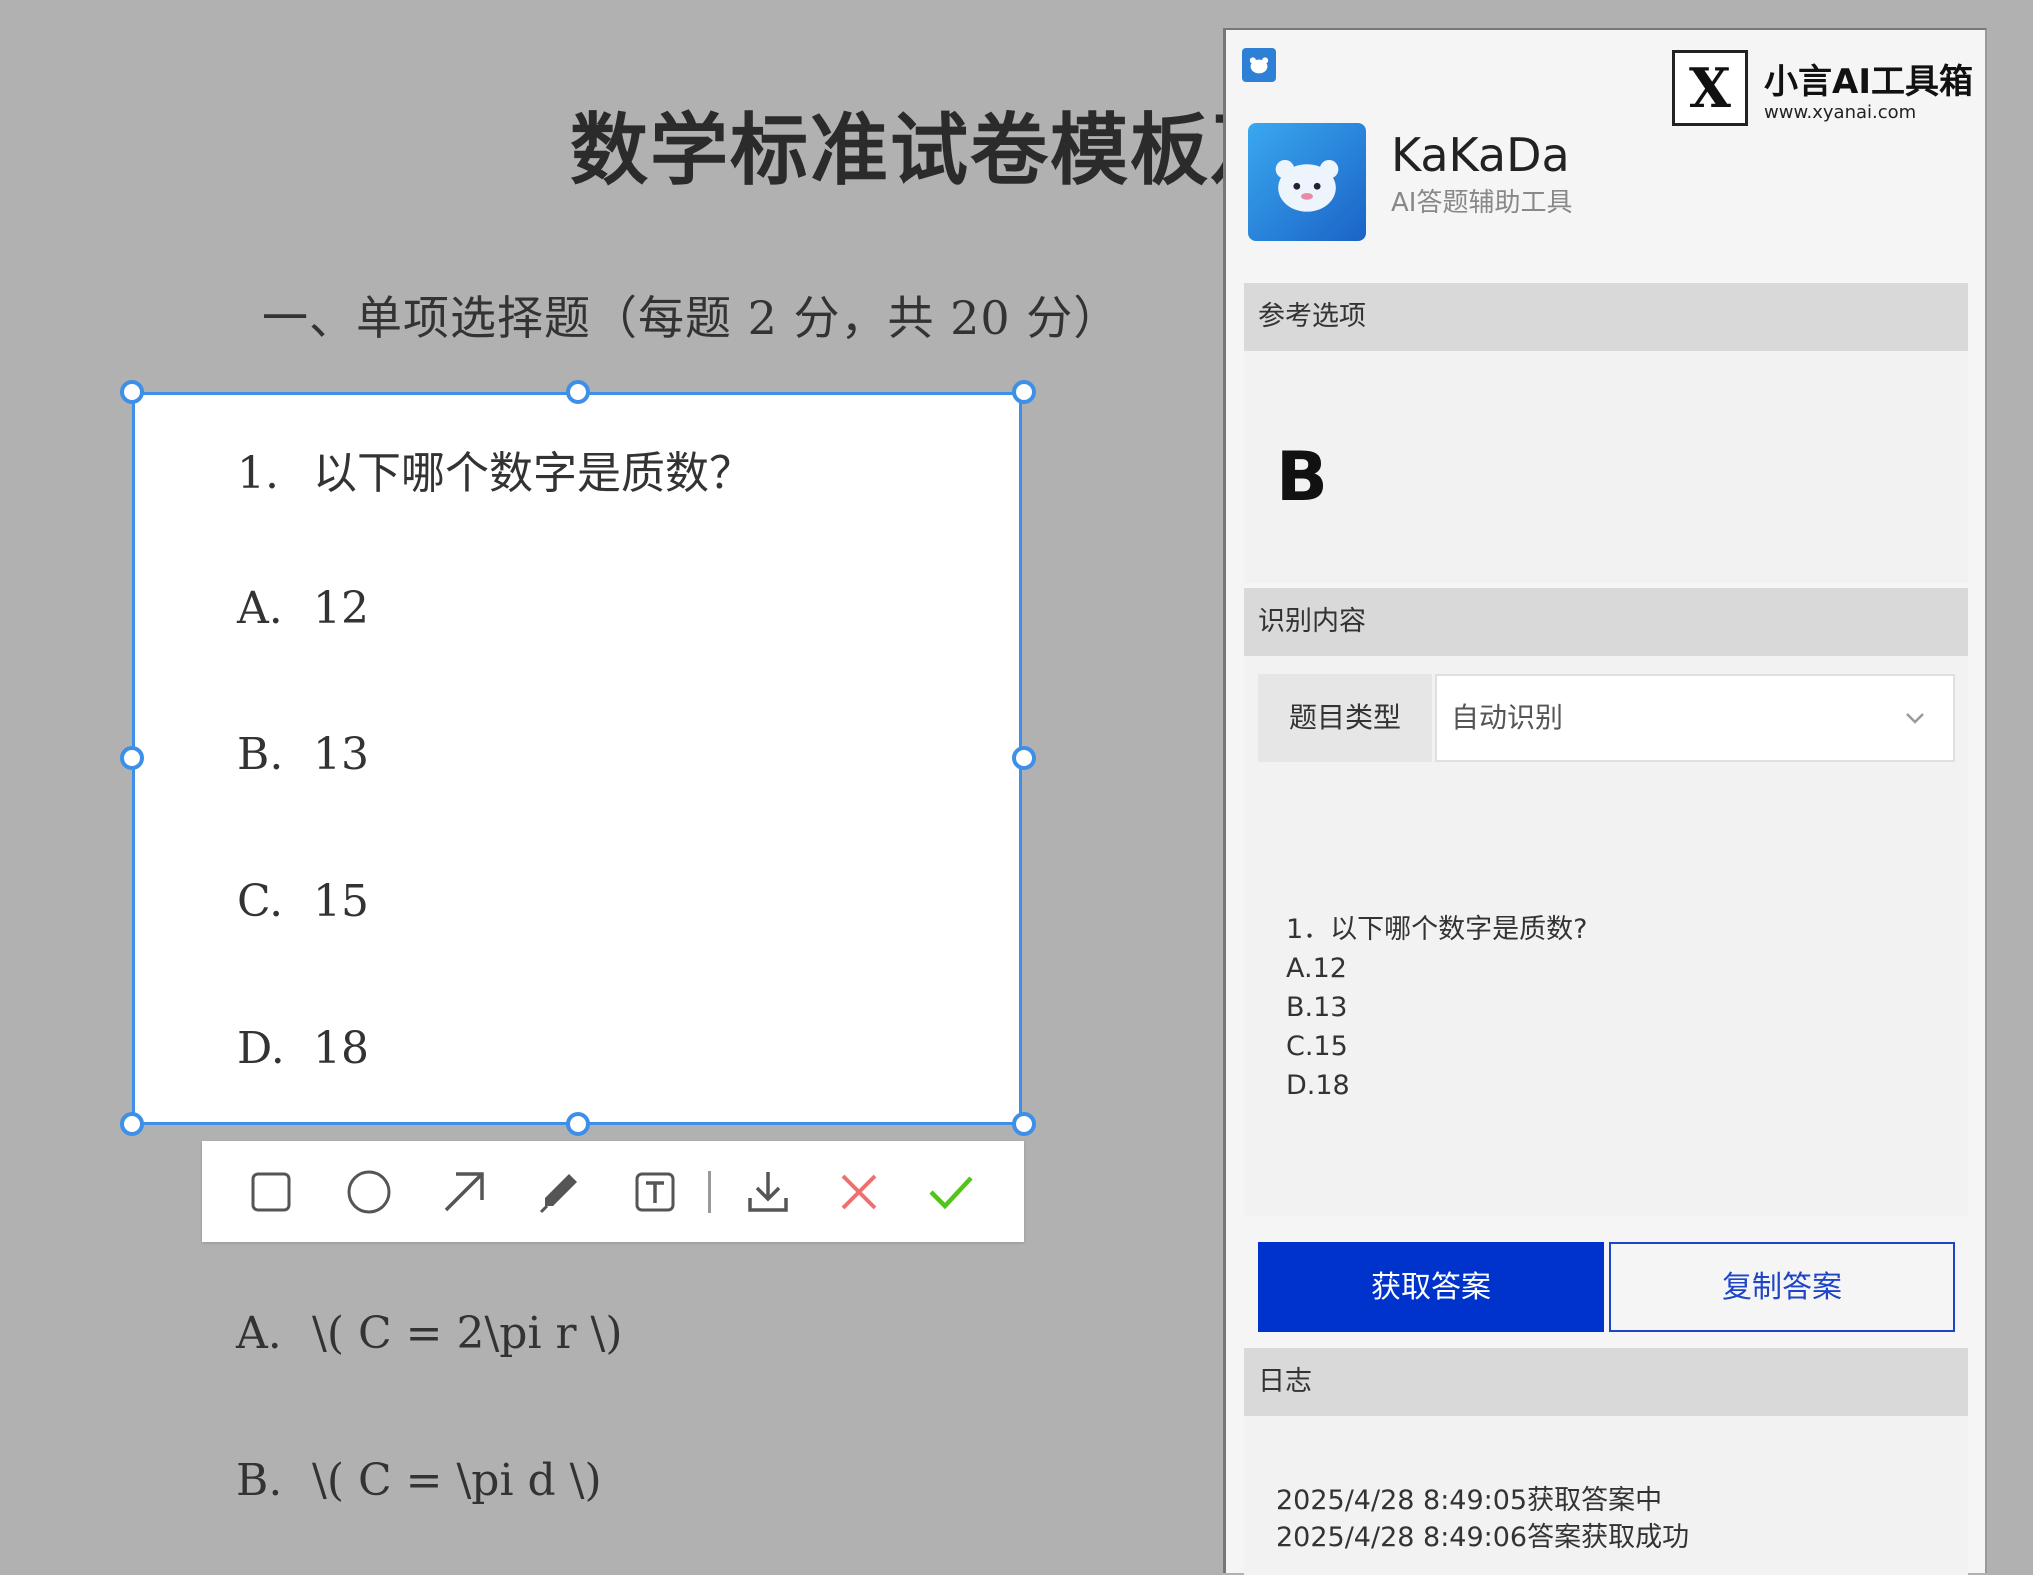  I want to click on resize-handle-top-right, so click(1024, 392).